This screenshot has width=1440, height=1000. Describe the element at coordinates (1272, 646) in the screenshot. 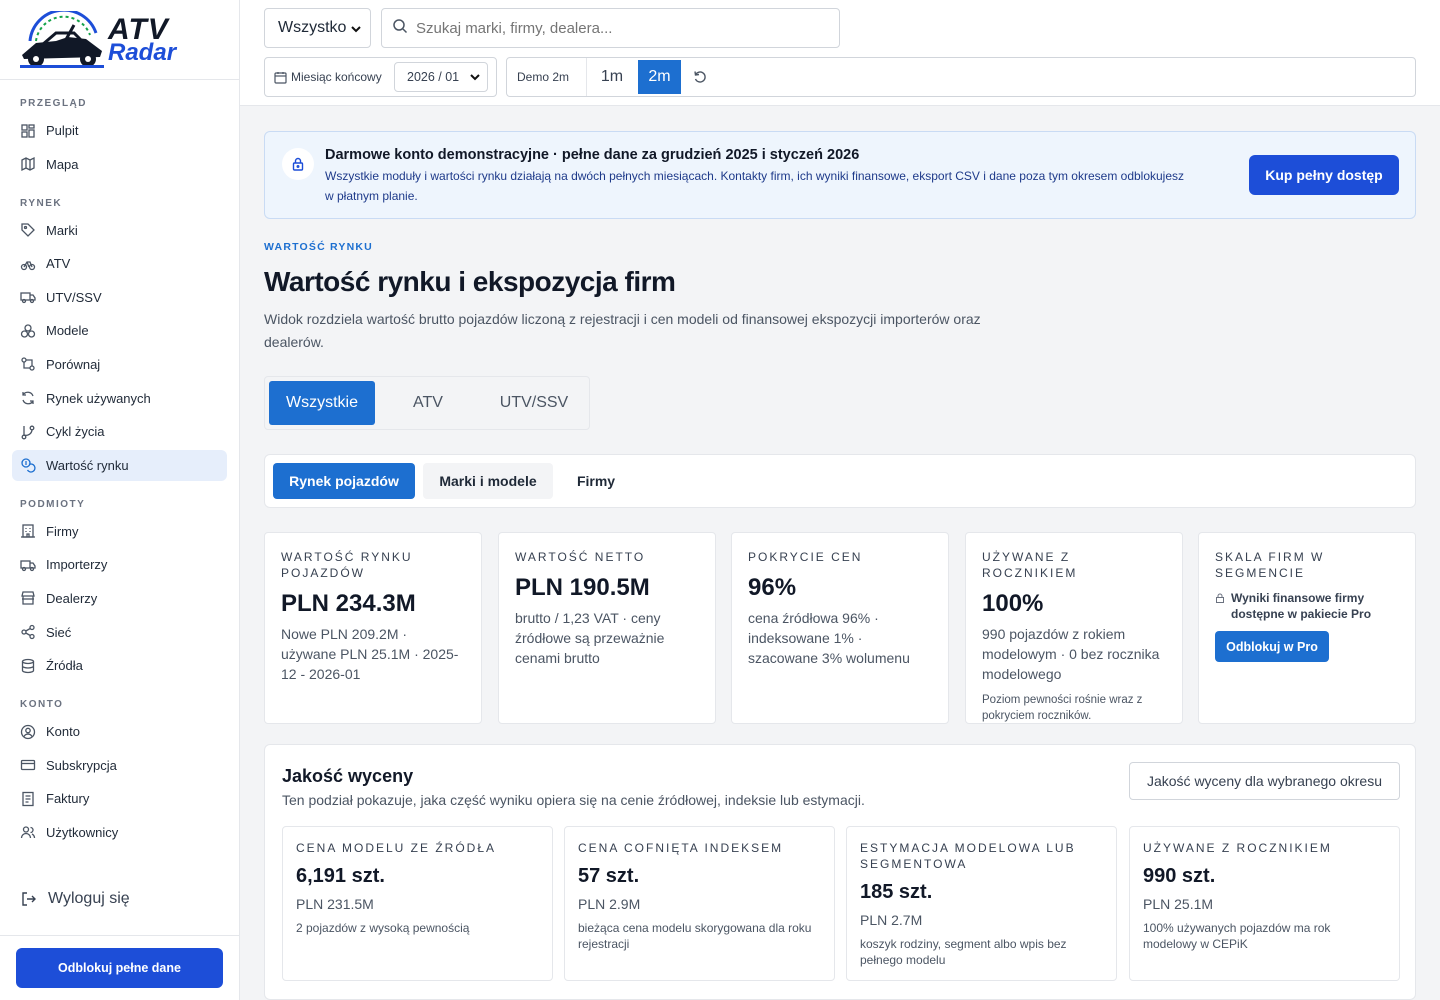

I see `unlock-pro-button: Odblokuj w Pro` at that location.